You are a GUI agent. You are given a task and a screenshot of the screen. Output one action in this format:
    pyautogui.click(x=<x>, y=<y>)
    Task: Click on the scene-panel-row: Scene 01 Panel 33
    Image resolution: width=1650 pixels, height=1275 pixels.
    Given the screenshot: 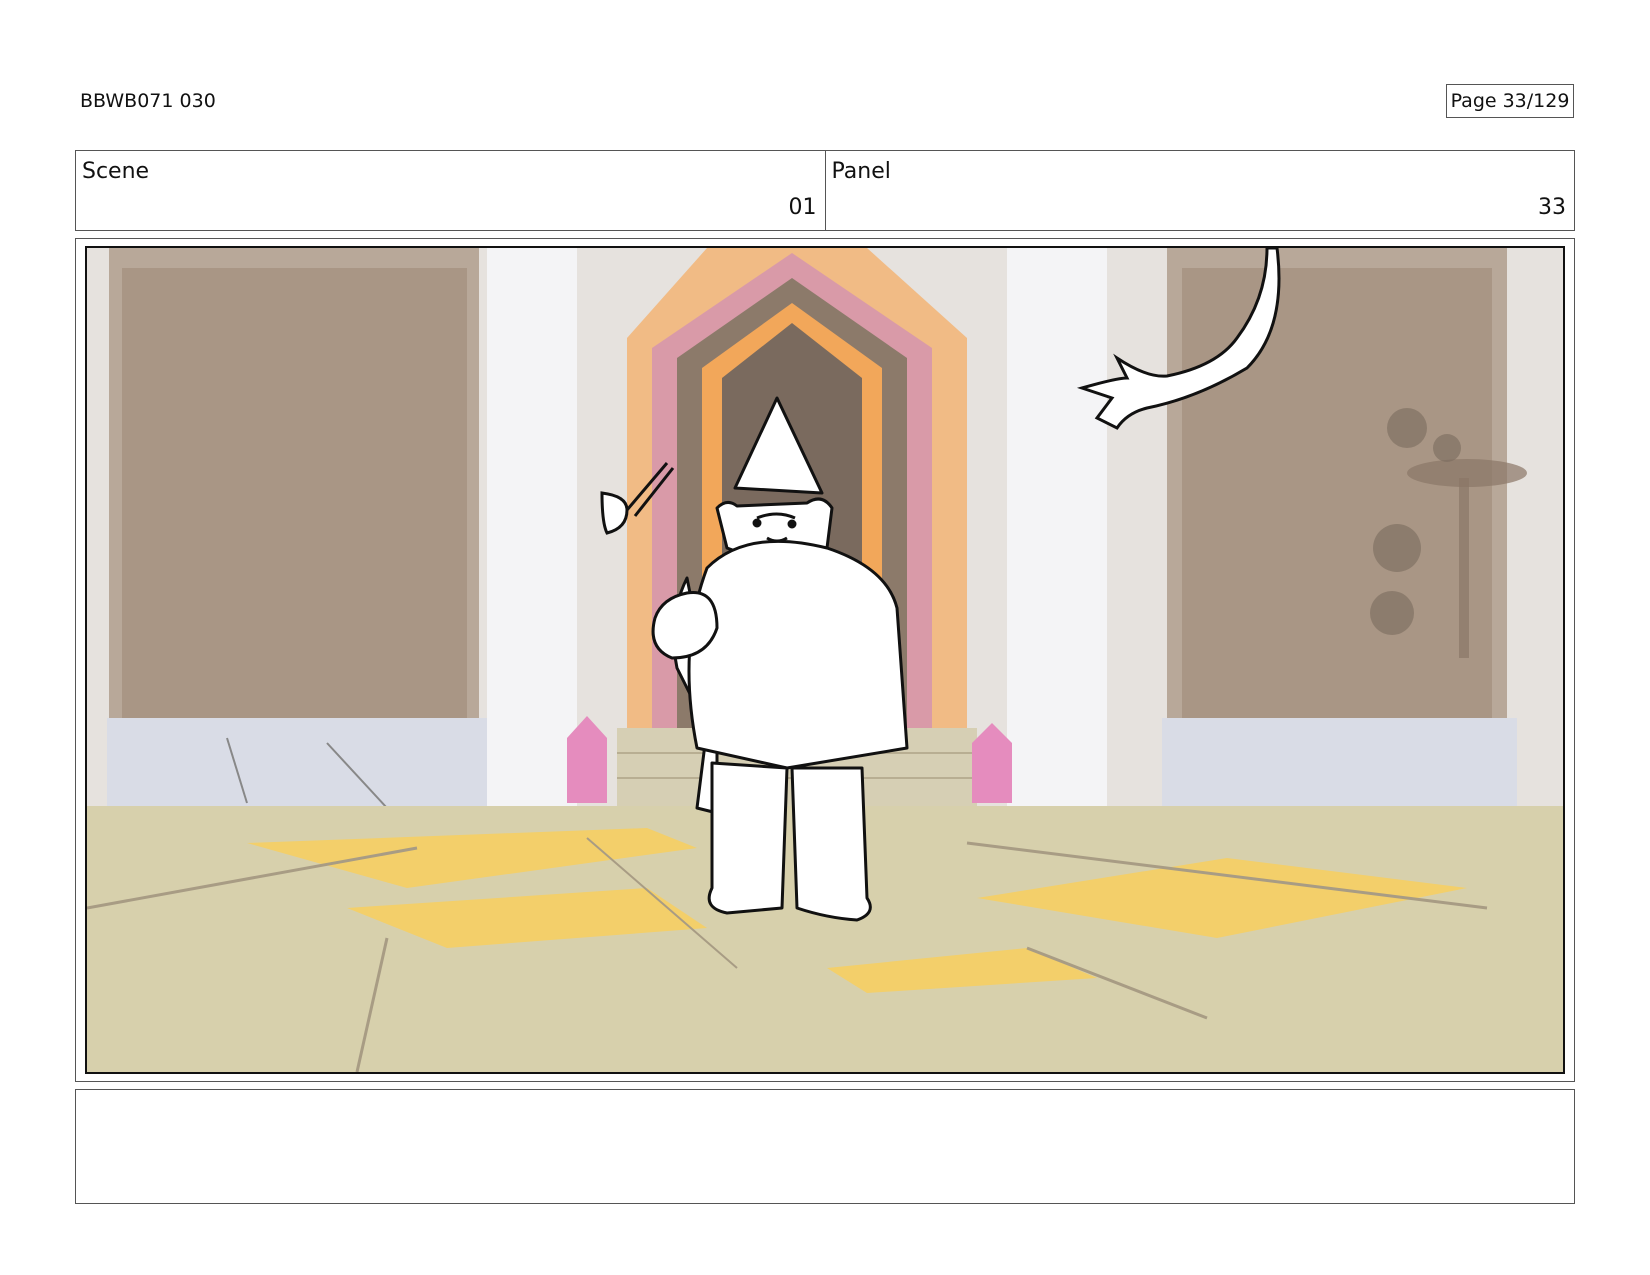 What is the action you would take?
    pyautogui.click(x=825, y=190)
    